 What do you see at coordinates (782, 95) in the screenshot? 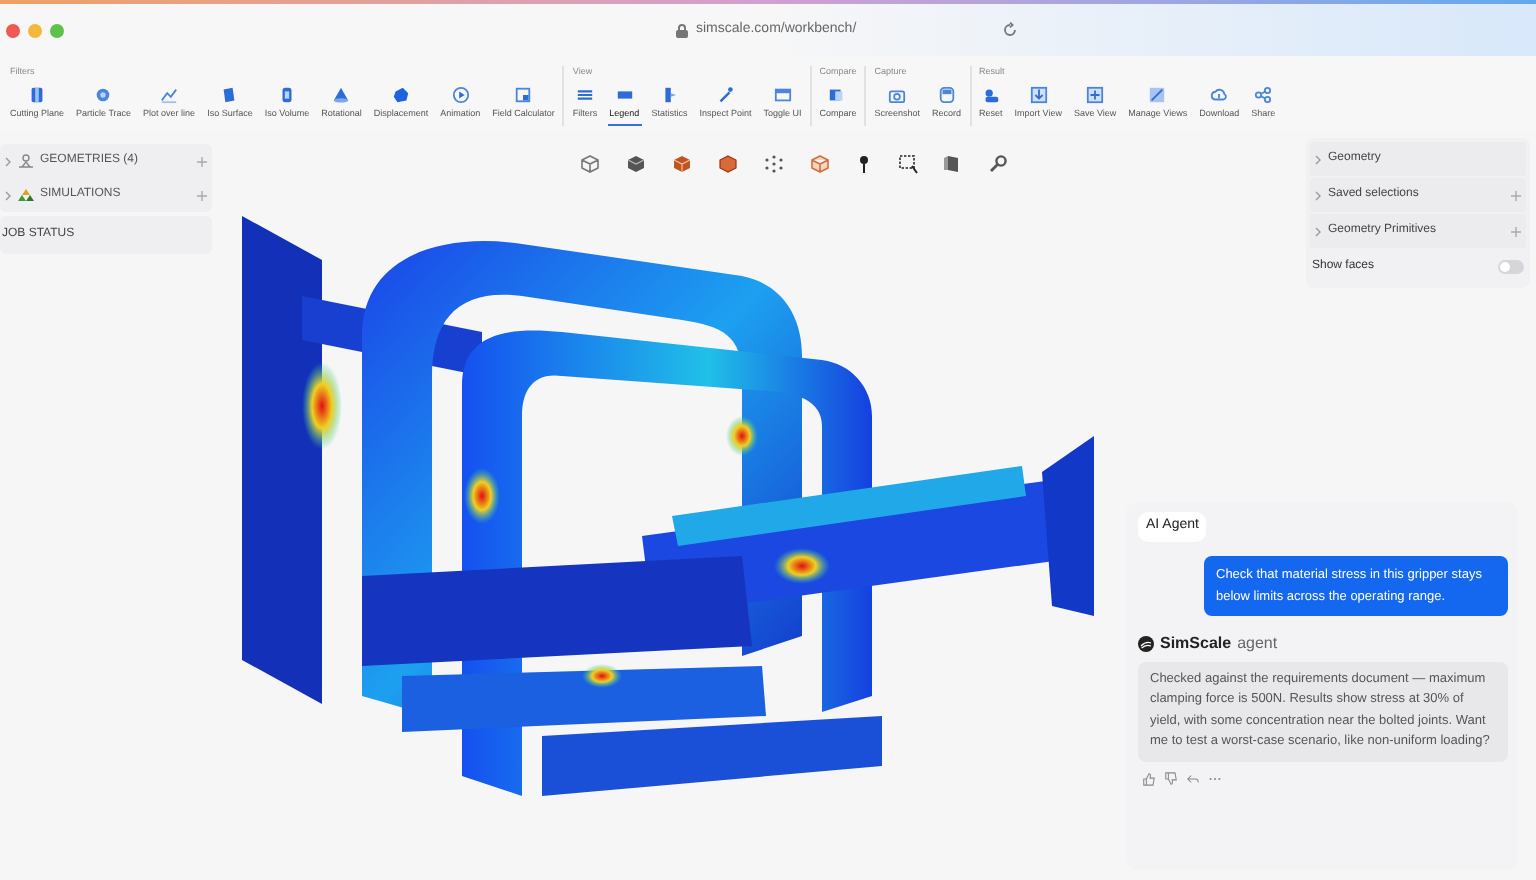
I see `window-icon` at bounding box center [782, 95].